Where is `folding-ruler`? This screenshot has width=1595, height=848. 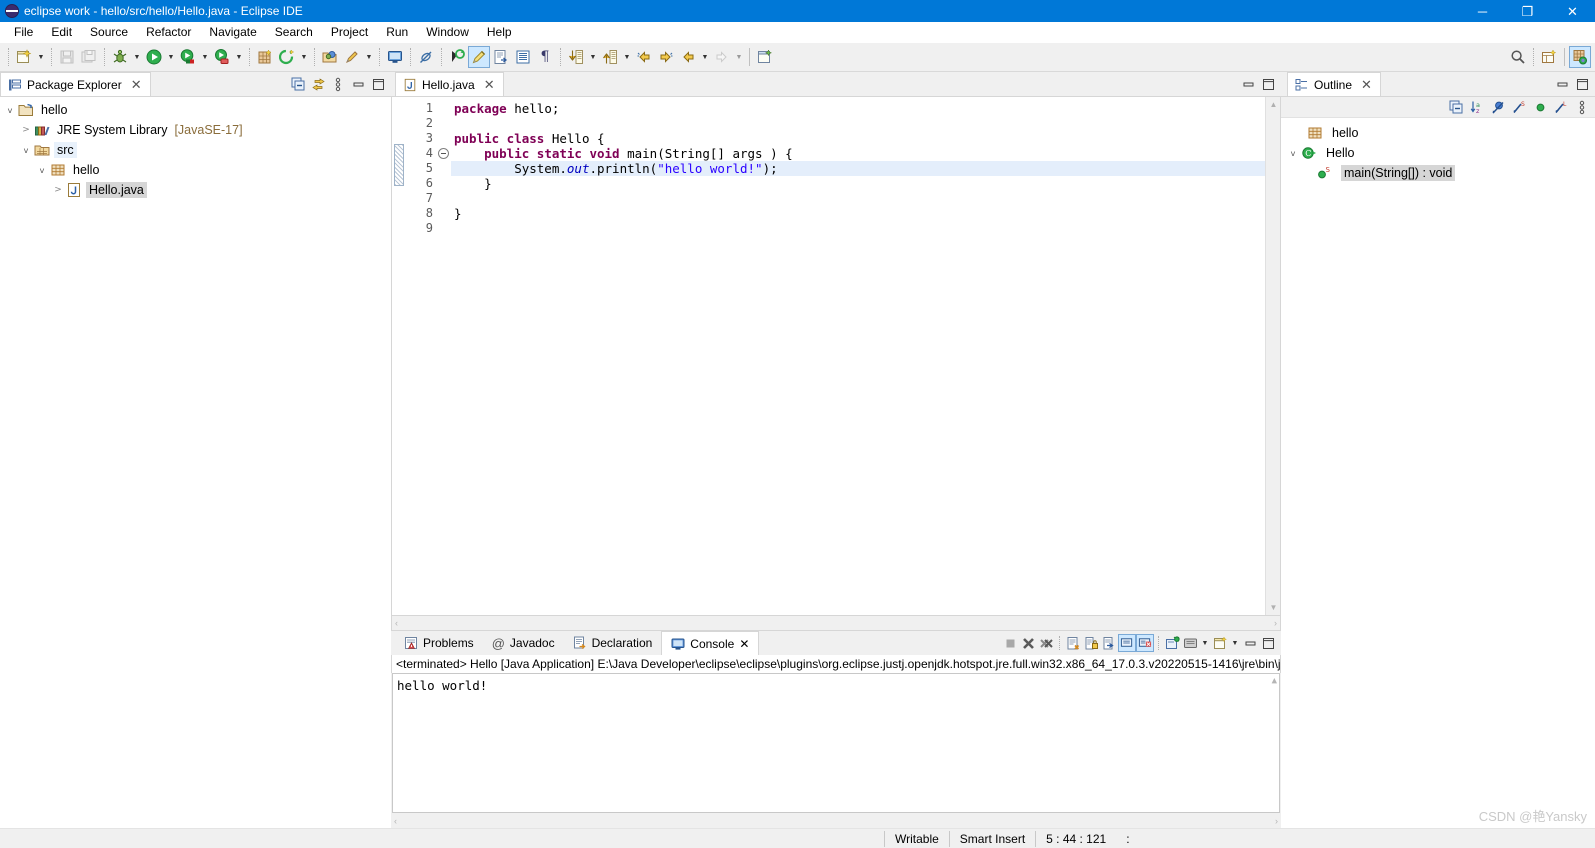 folding-ruler is located at coordinates (444, 356).